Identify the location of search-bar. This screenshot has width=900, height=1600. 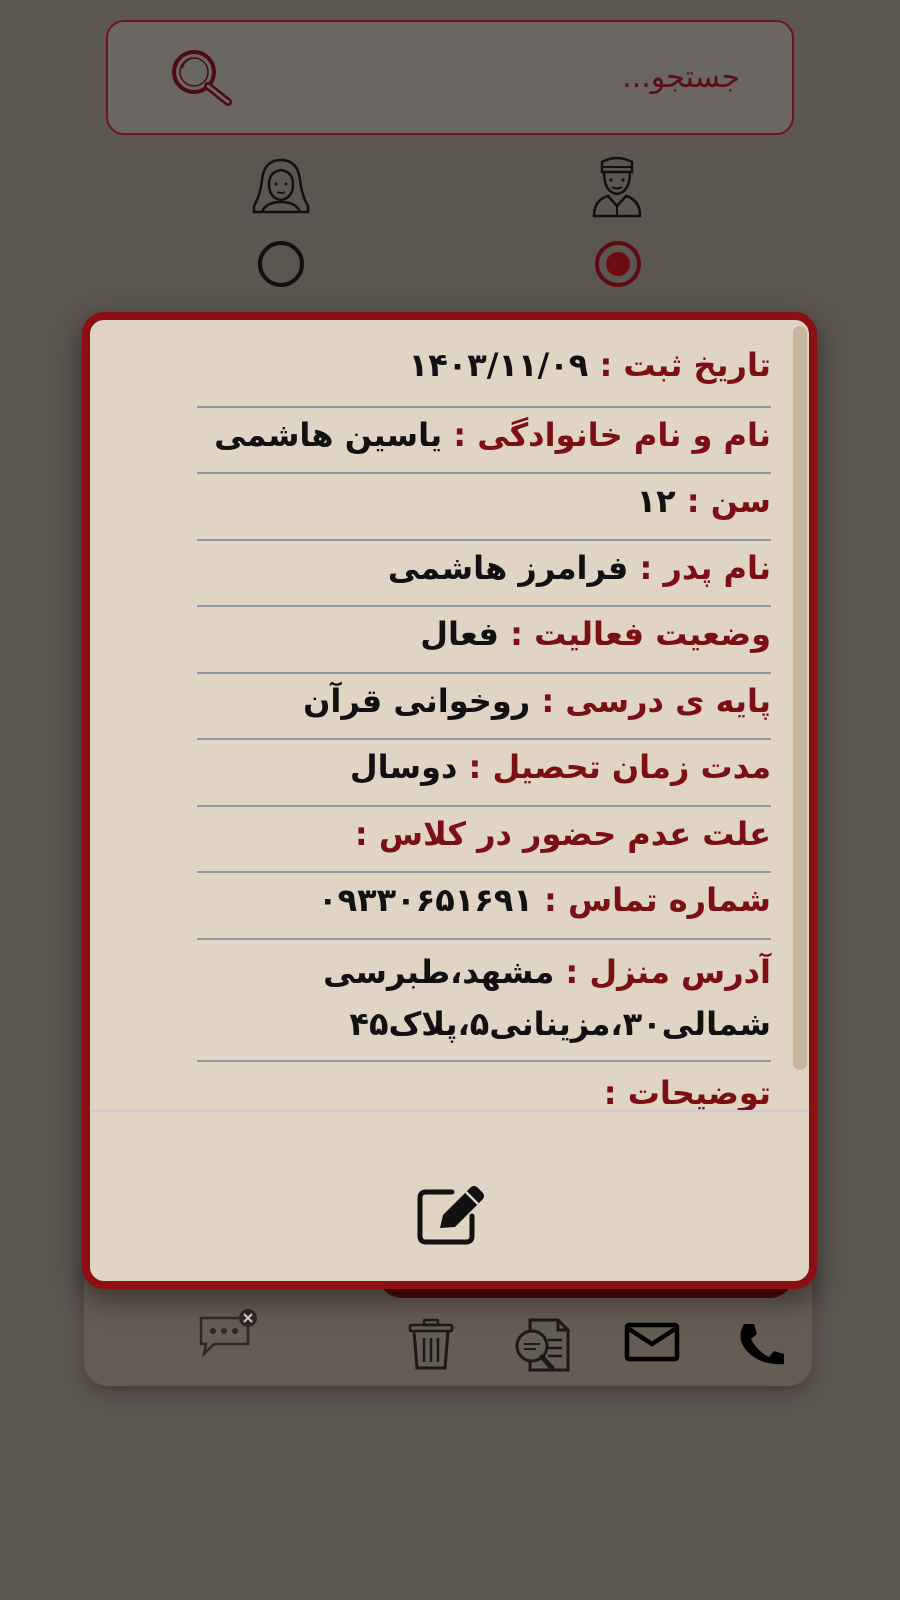
(450, 77).